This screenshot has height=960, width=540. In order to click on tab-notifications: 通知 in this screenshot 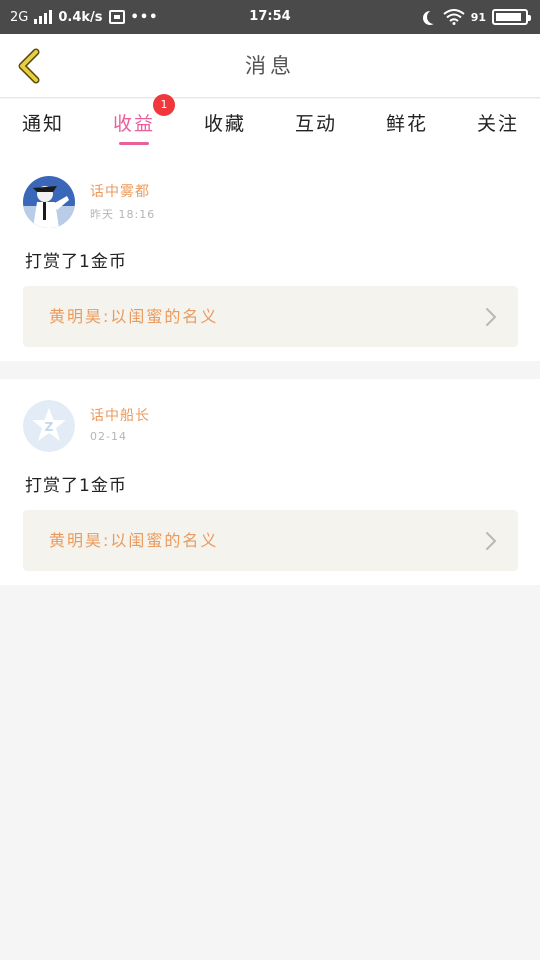, I will do `click(43, 127)`.